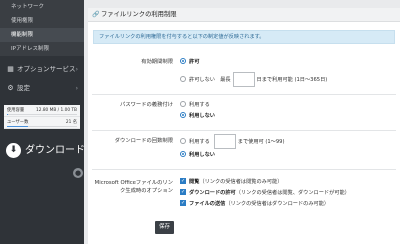 The height and width of the screenshot is (244, 400). What do you see at coordinates (202, 116) in the screenshot?
I see `password-nouse-label: 利用しない` at bounding box center [202, 116].